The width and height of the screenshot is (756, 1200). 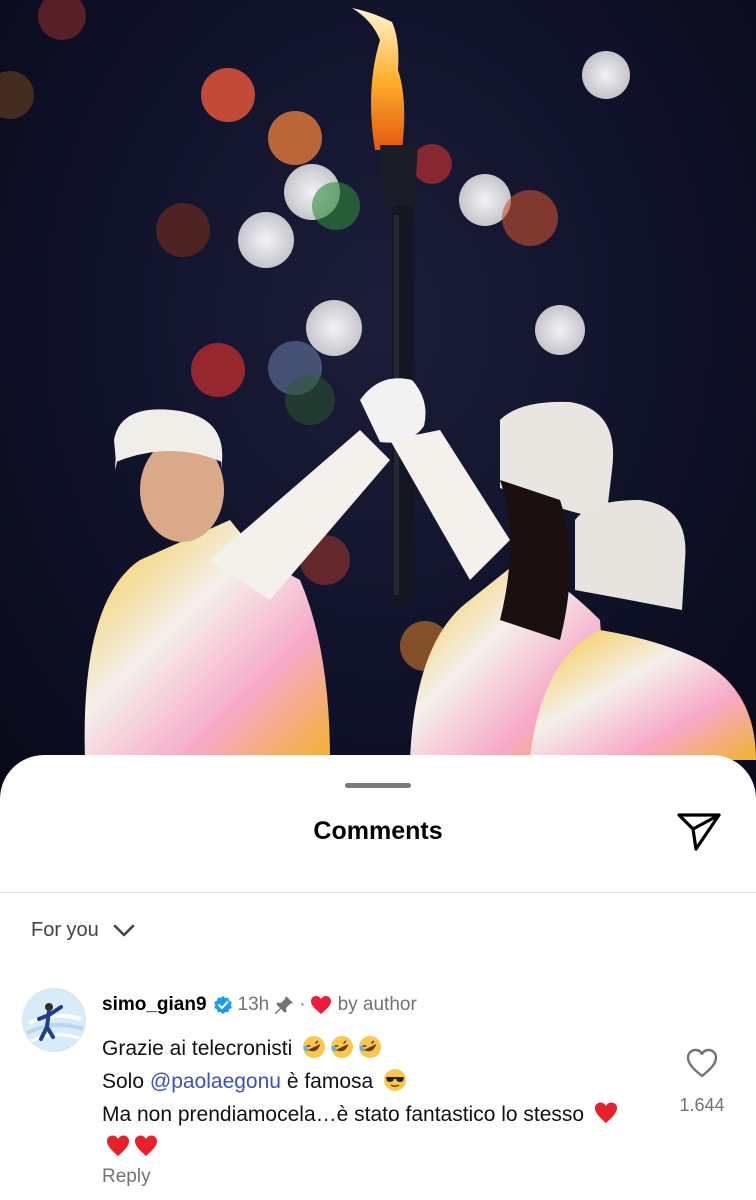 I want to click on share-button, so click(x=699, y=831).